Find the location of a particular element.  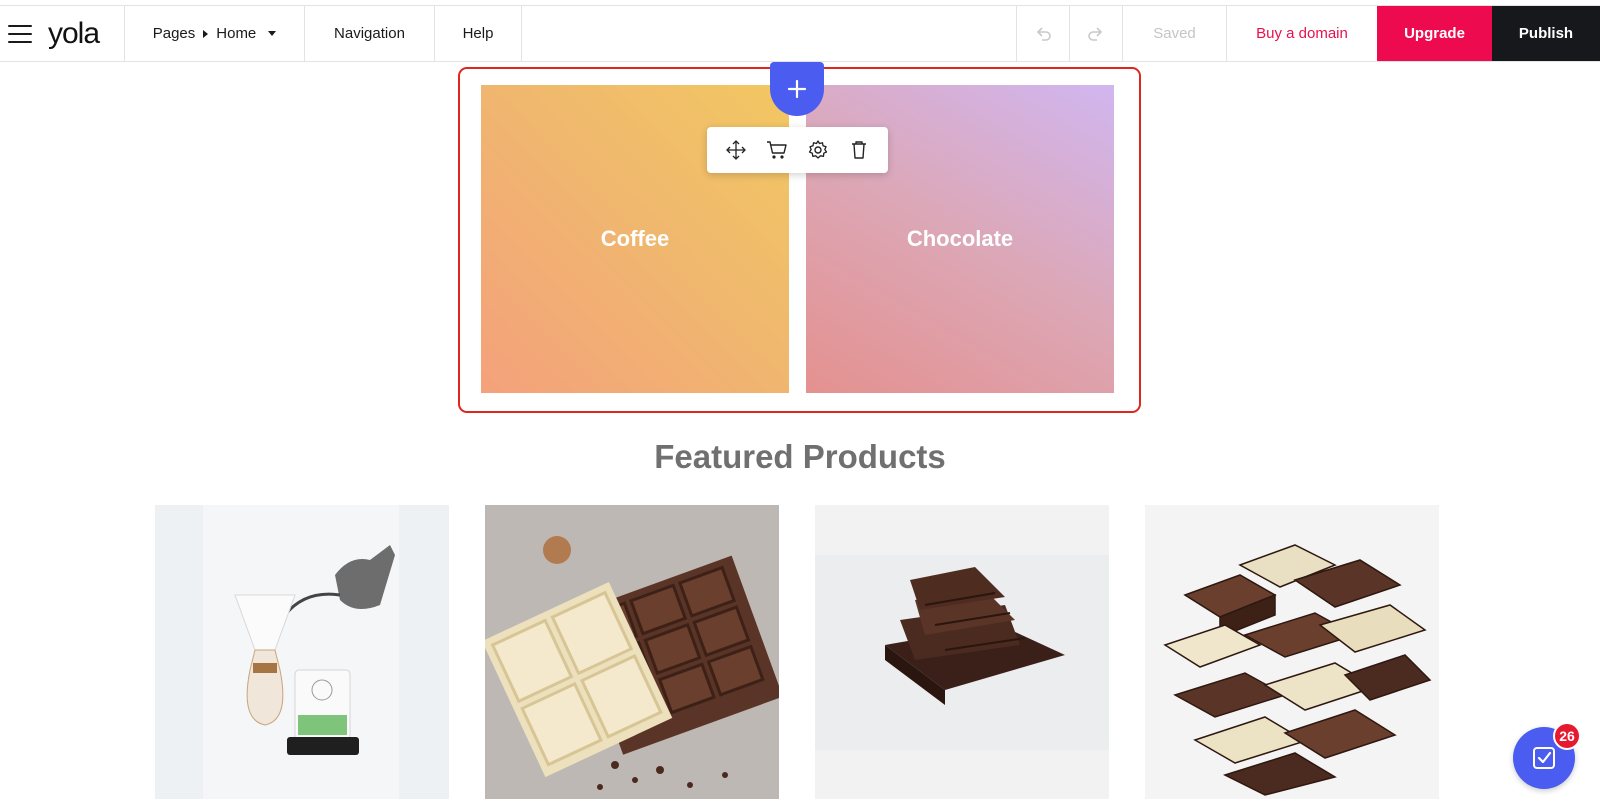

checklist-count-badge: 26 is located at coordinates (1567, 736).